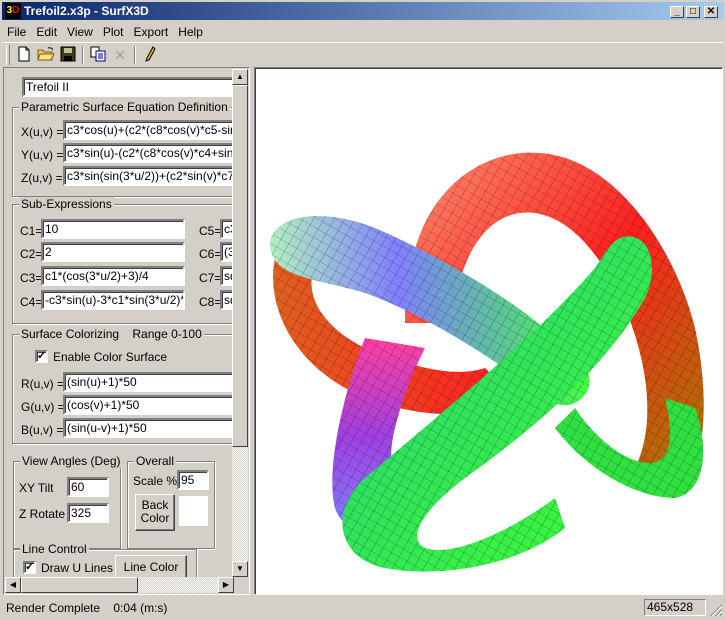 The height and width of the screenshot is (620, 726). I want to click on c8-label: C8=, so click(210, 302).